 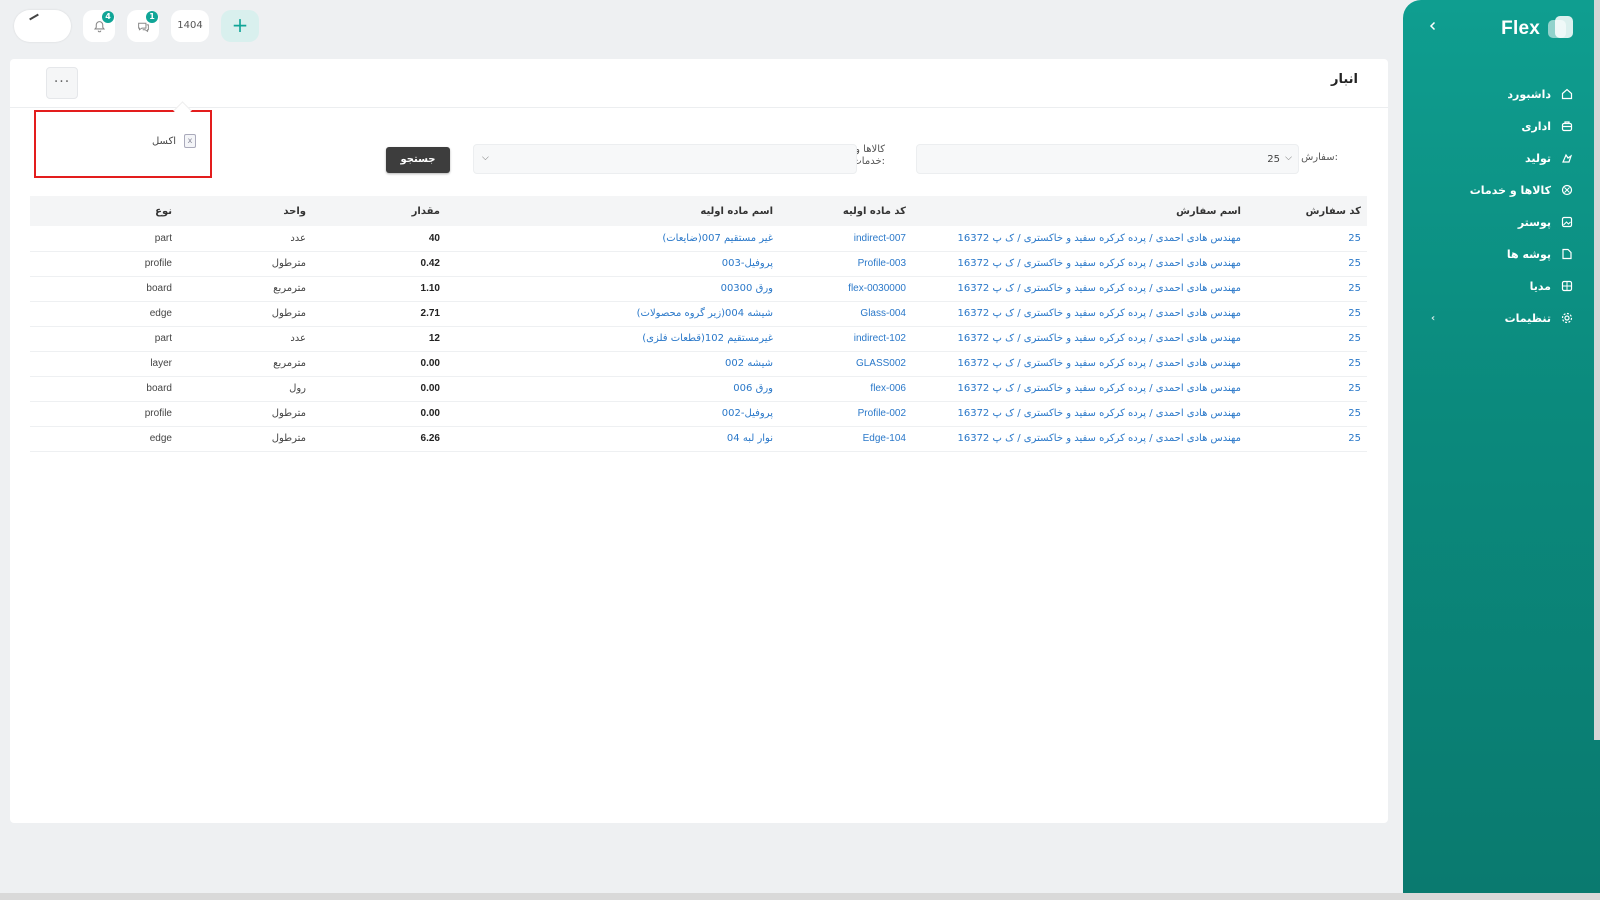 What do you see at coordinates (1307, 211) in the screenshot?
I see `col-order-code: کد سفارش` at bounding box center [1307, 211].